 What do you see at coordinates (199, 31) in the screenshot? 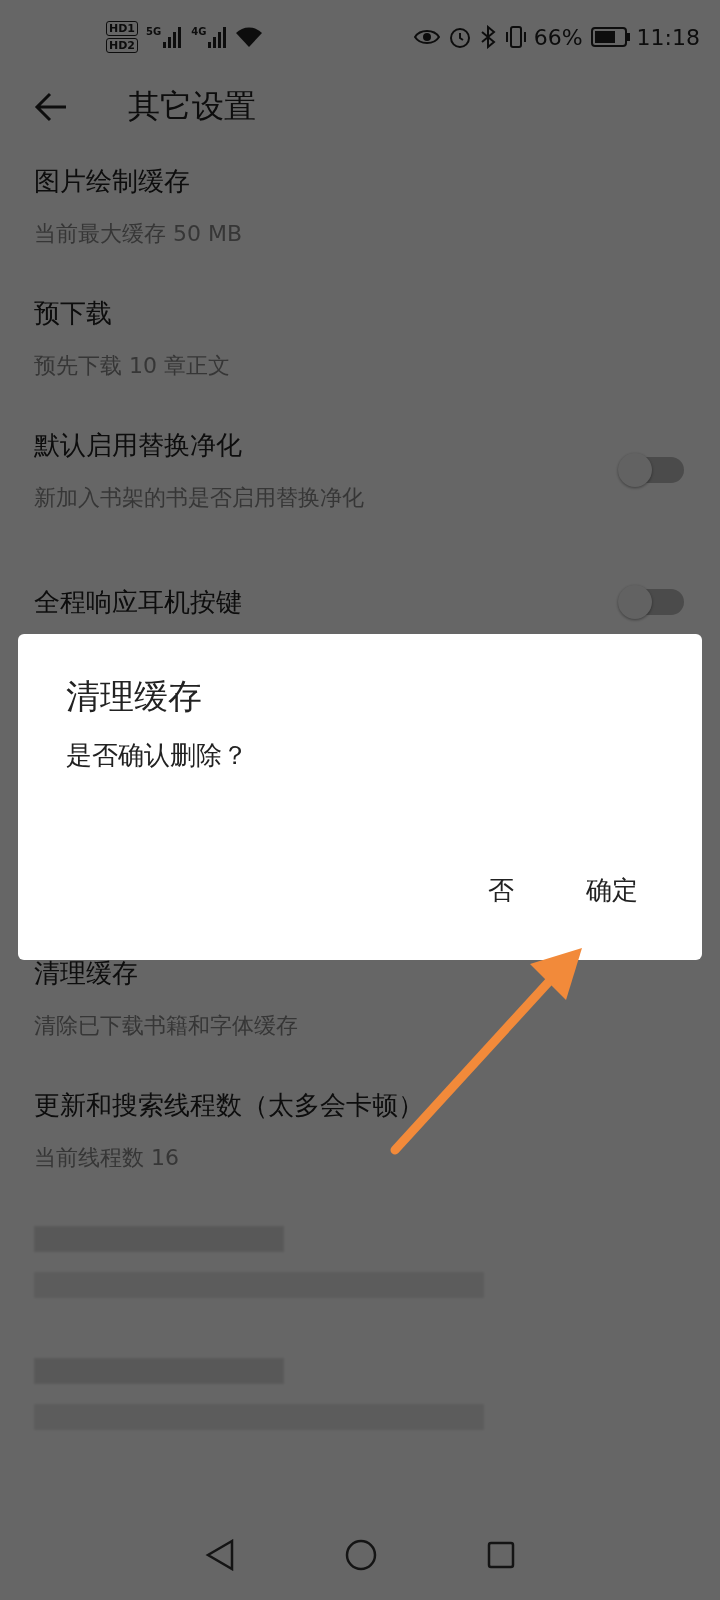
I see `network-label: 4G` at bounding box center [199, 31].